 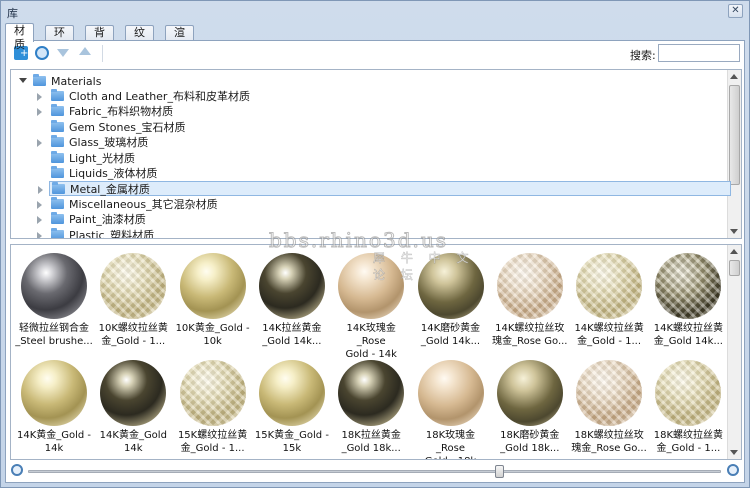 I want to click on grid-scroll-thumb, so click(x=734, y=268).